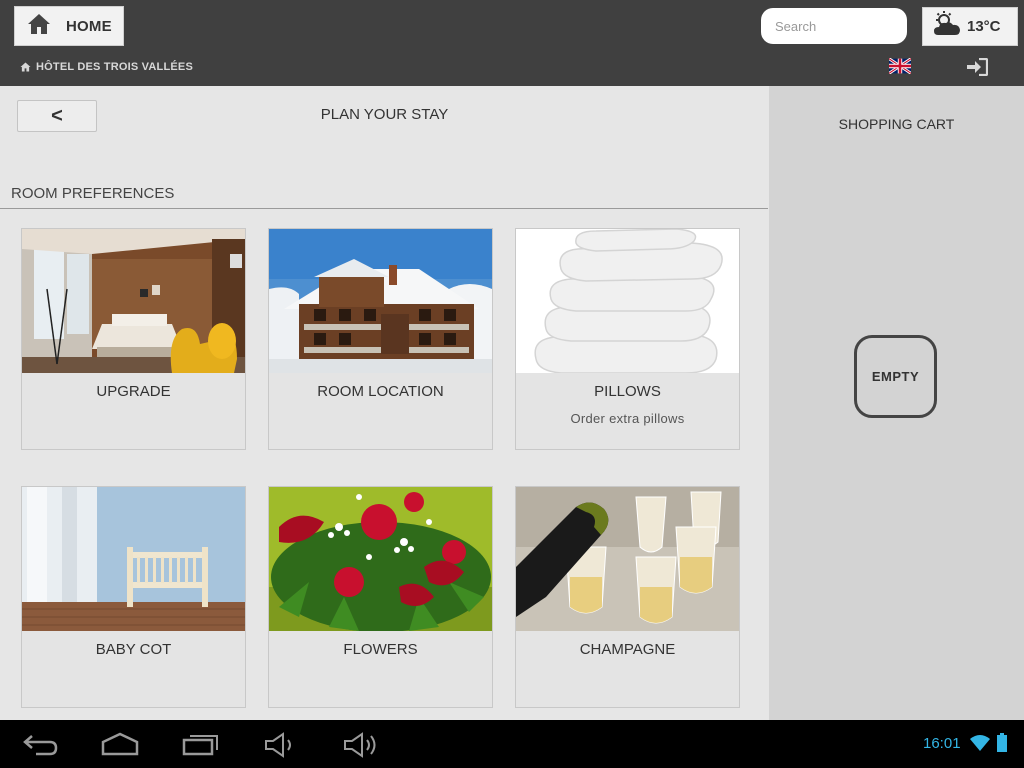 This screenshot has width=1024, height=768. Describe the element at coordinates (834, 26) in the screenshot. I see `search-input` at that location.